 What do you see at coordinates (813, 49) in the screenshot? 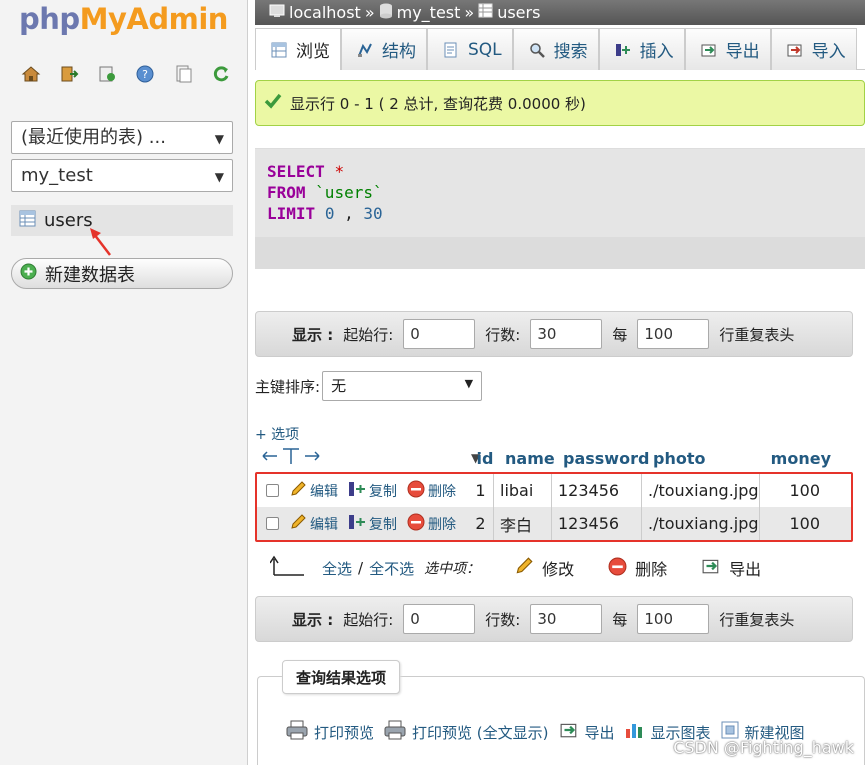
I see `tab-import: 导入` at bounding box center [813, 49].